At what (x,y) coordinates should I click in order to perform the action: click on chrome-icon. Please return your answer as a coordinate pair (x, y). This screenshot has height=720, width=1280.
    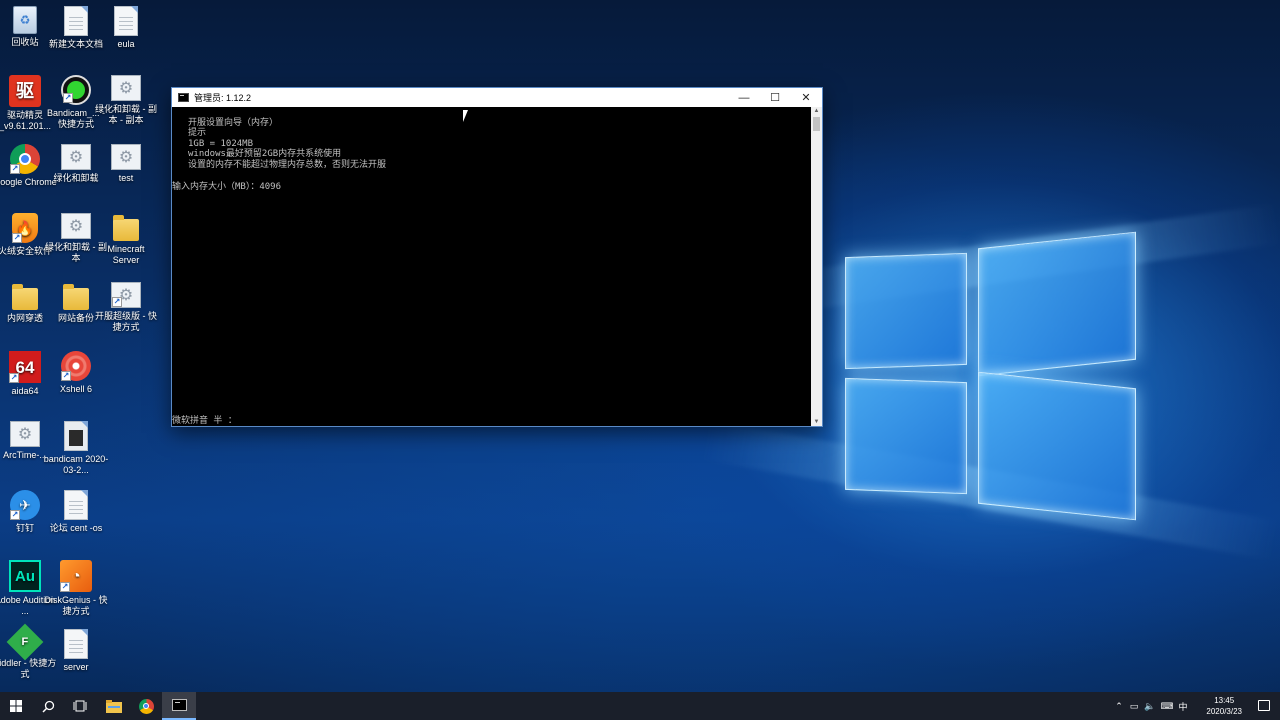
    Looking at the image, I should click on (146, 706).